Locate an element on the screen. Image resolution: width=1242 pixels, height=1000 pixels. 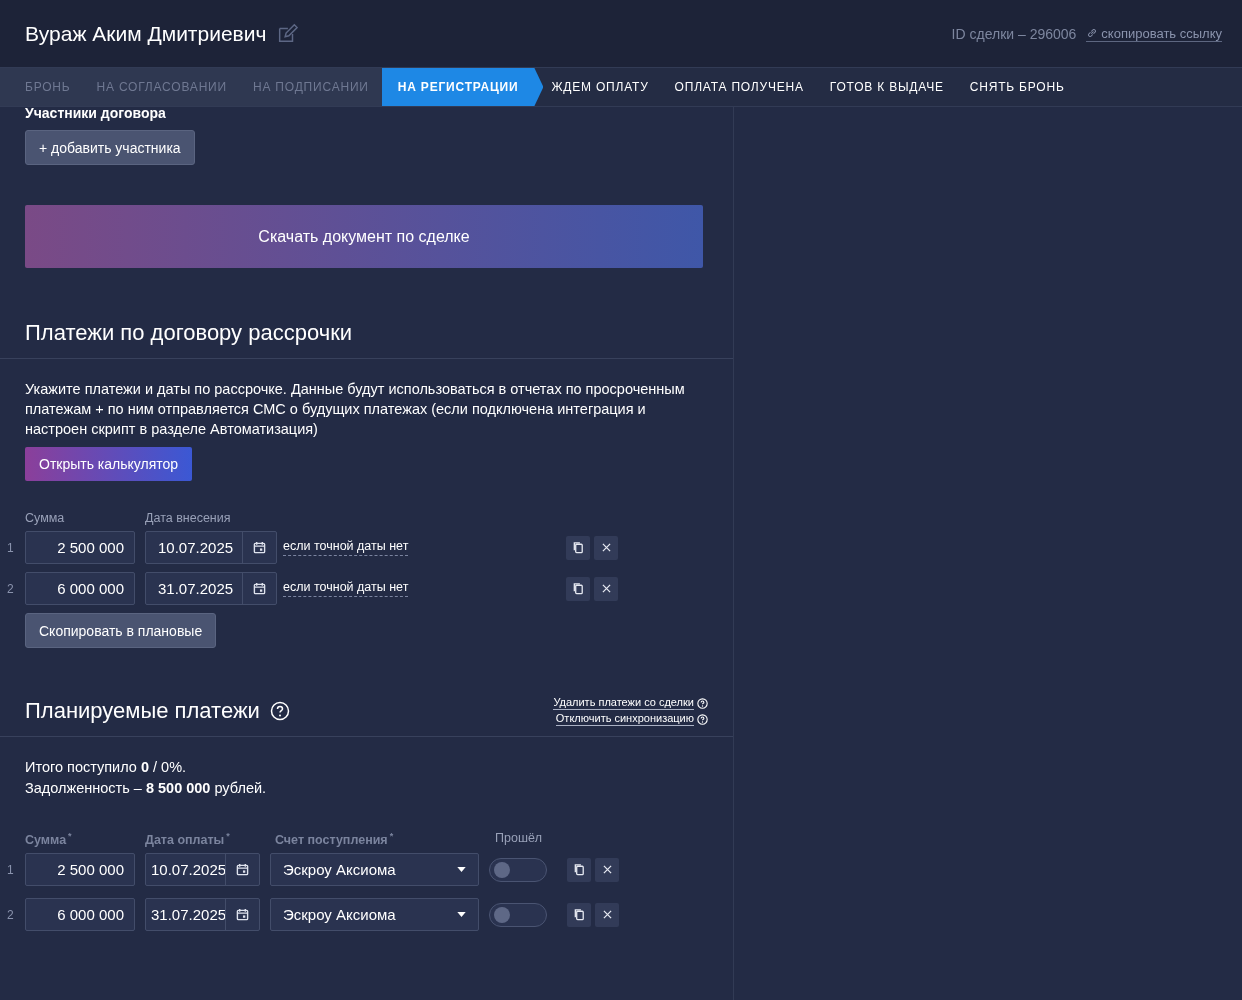
download-button: Скачать документ по сделке is located at coordinates (364, 236).